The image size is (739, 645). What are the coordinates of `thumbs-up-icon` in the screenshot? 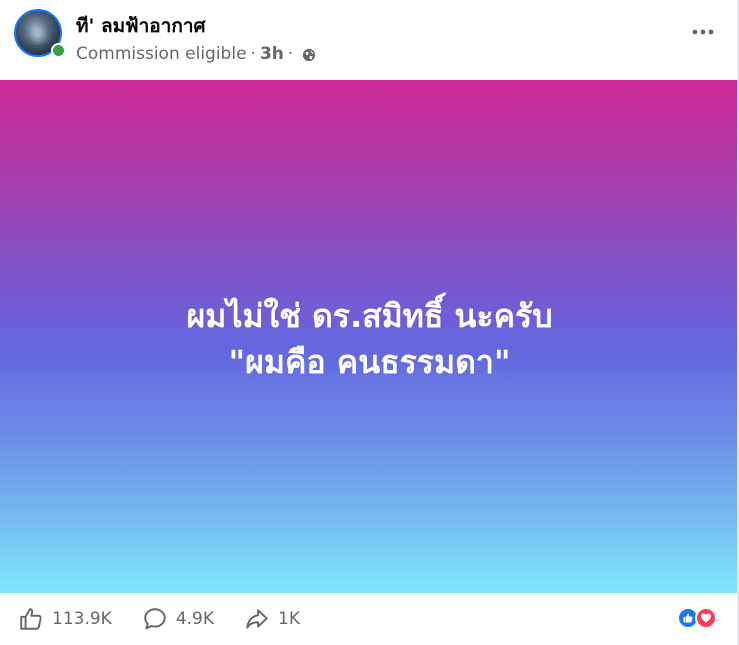 It's located at (31, 619).